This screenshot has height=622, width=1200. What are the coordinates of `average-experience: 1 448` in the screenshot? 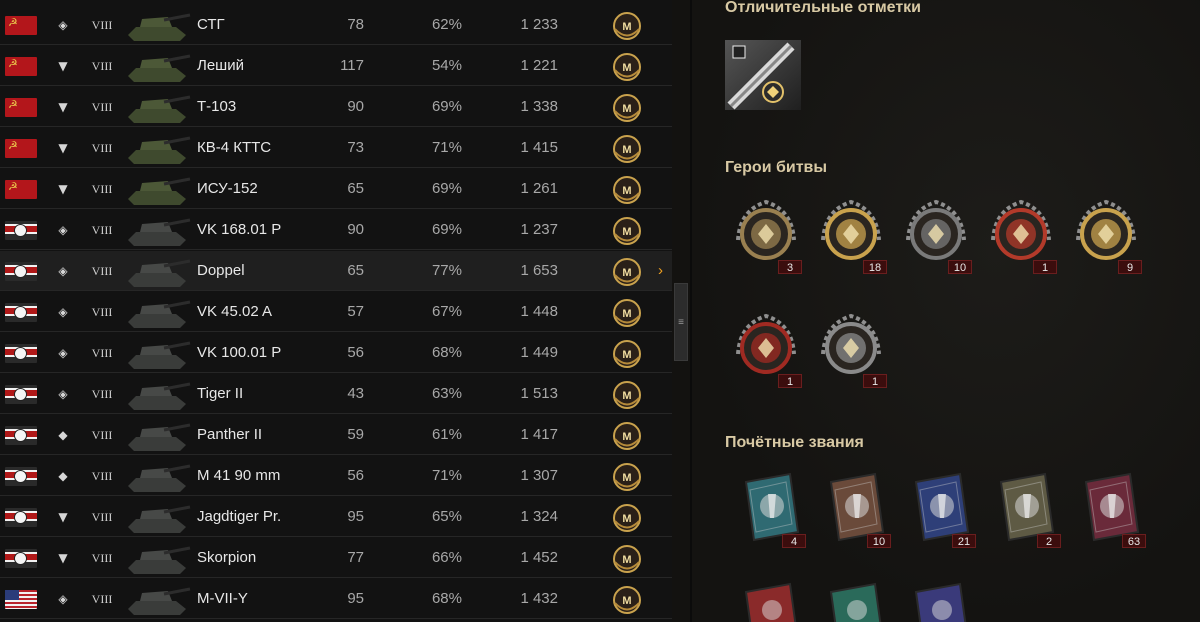 It's located at (539, 311).